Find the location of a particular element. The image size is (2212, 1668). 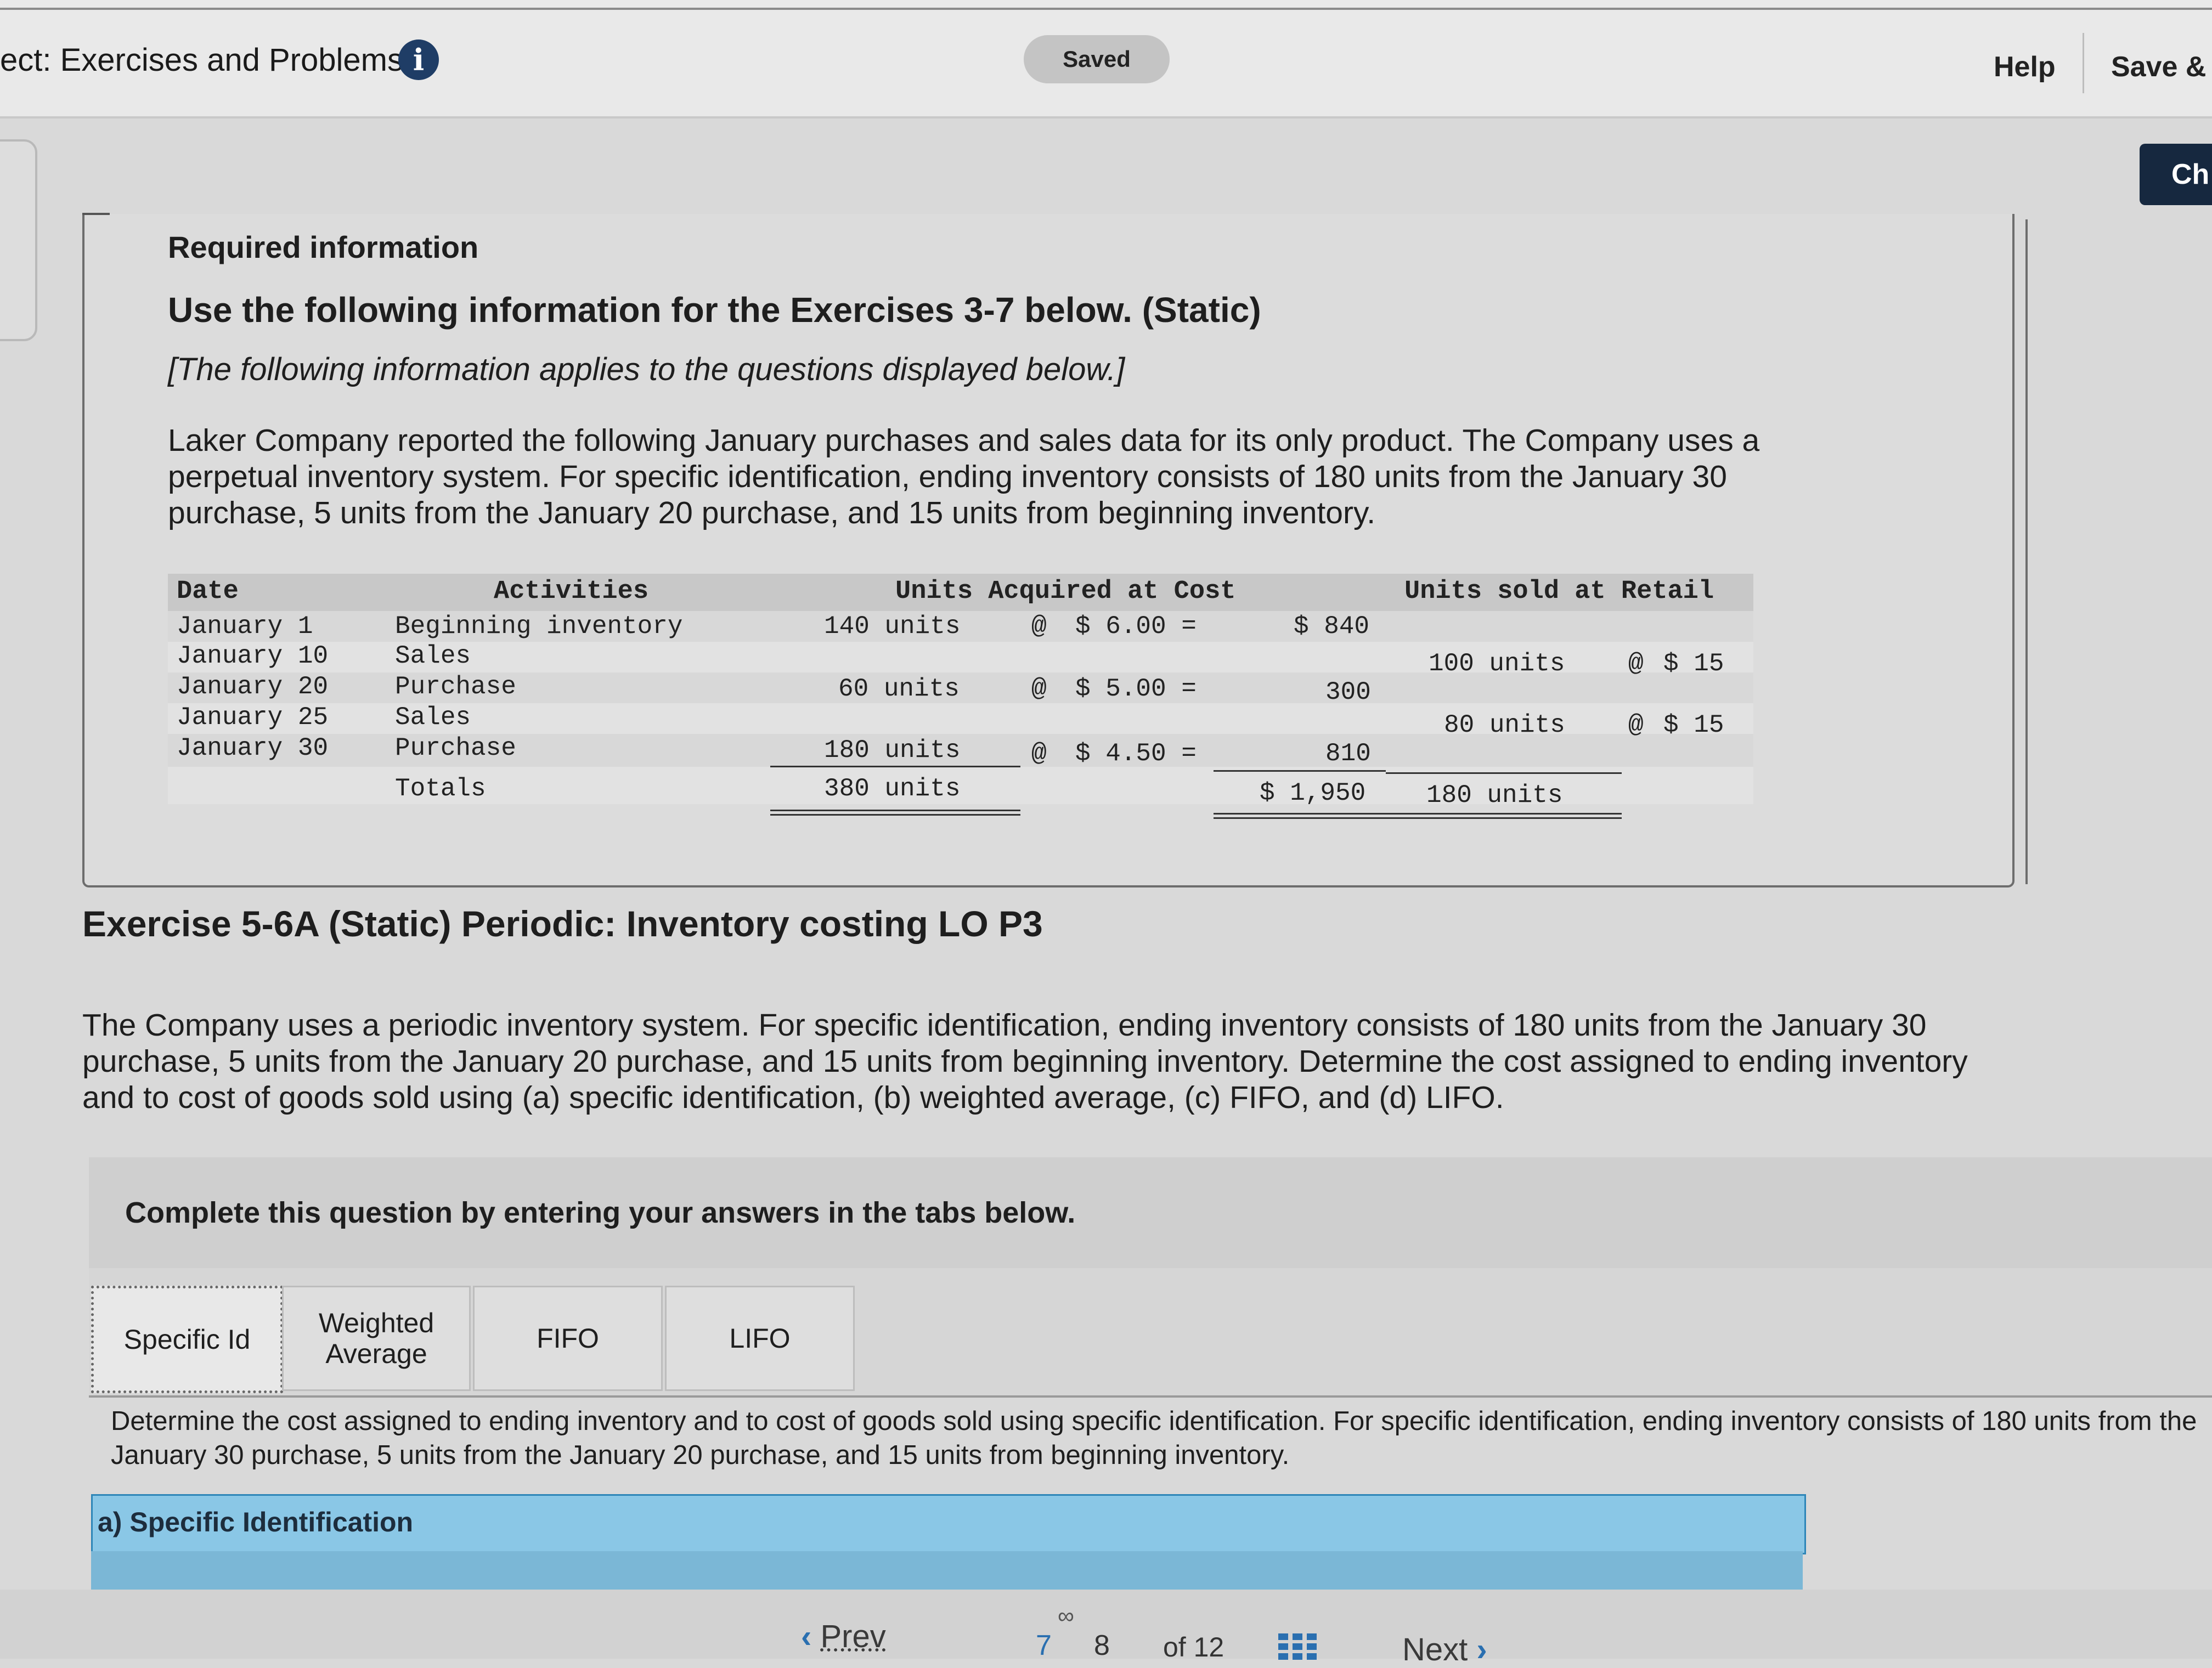

page-next-number: 8 is located at coordinates (1102, 1645).